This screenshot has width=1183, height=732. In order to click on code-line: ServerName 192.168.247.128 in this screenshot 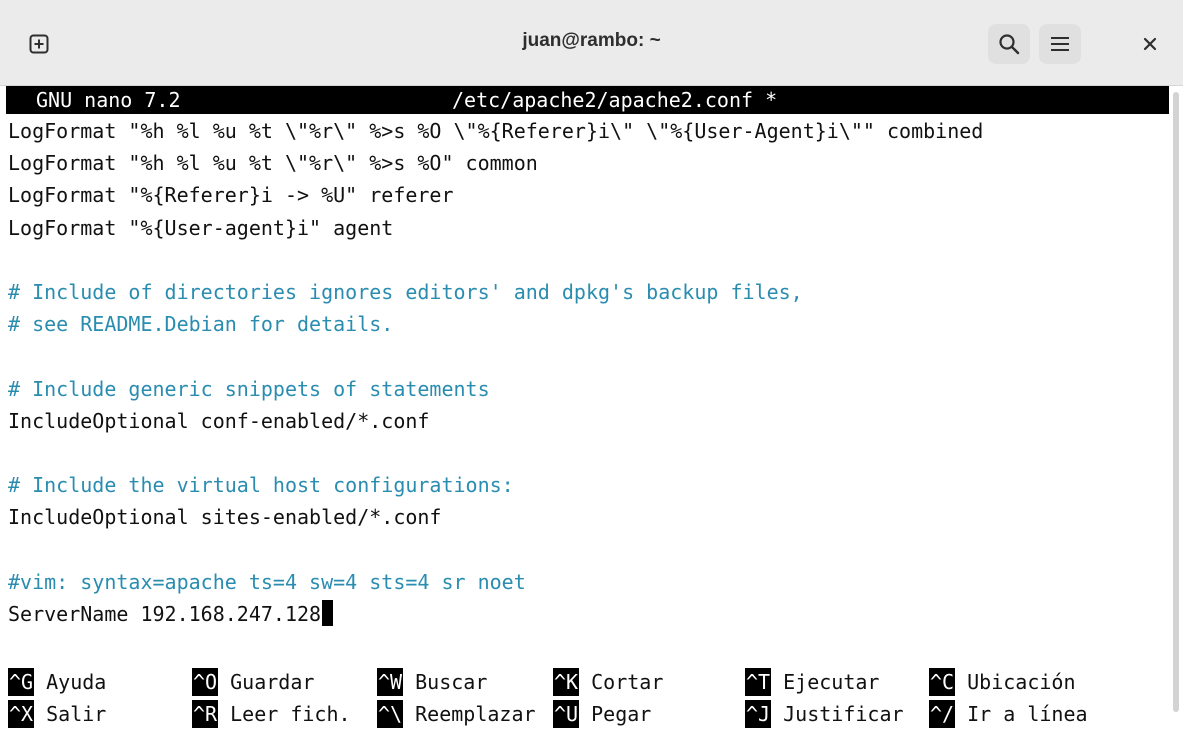, I will do `click(171, 614)`.